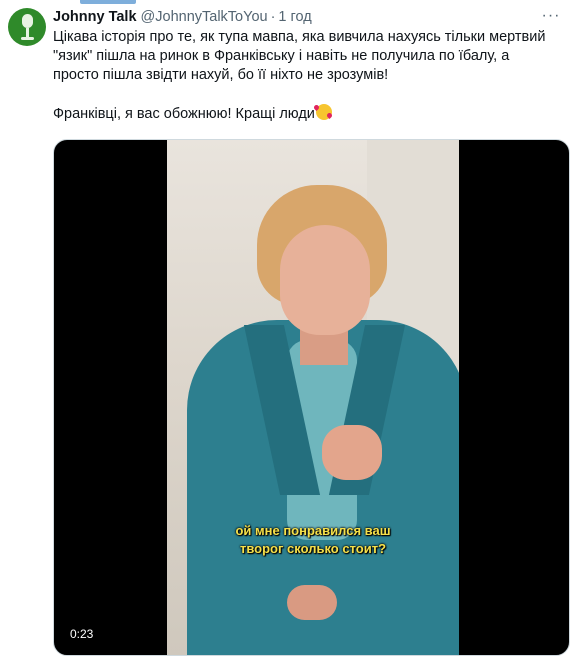 The height and width of the screenshot is (660, 575). I want to click on tweet-text-line-emoji: Франківці, я вас обожнюю! Кращі люди, so click(303, 114).